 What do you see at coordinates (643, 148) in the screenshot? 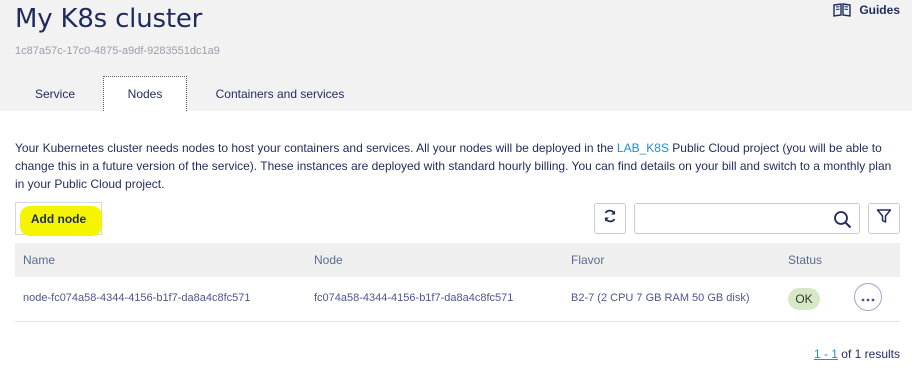
I see `project-link: LAB_K8S` at bounding box center [643, 148].